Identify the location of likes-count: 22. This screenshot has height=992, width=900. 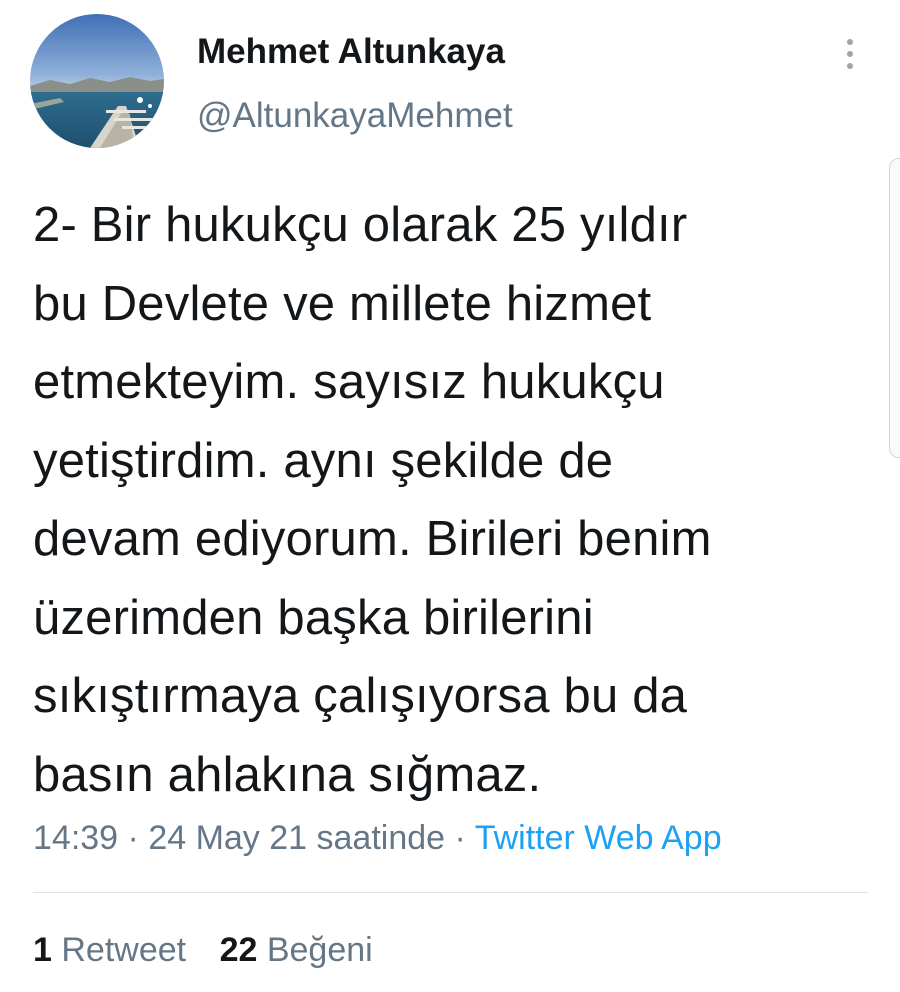
(238, 950).